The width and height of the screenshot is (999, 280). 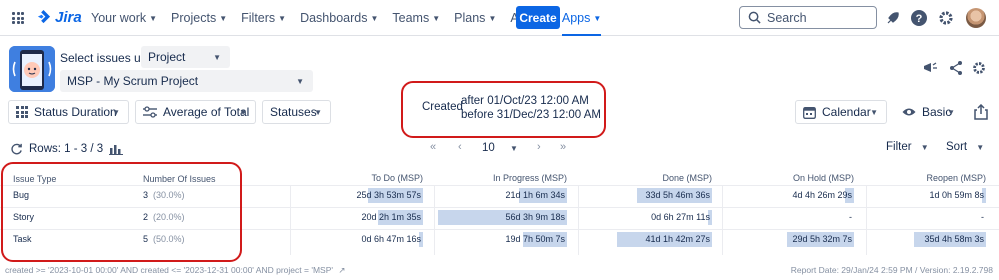 What do you see at coordinates (391, 239) in the screenshot?
I see `duration-value: 0d 6h 47m 16s` at bounding box center [391, 239].